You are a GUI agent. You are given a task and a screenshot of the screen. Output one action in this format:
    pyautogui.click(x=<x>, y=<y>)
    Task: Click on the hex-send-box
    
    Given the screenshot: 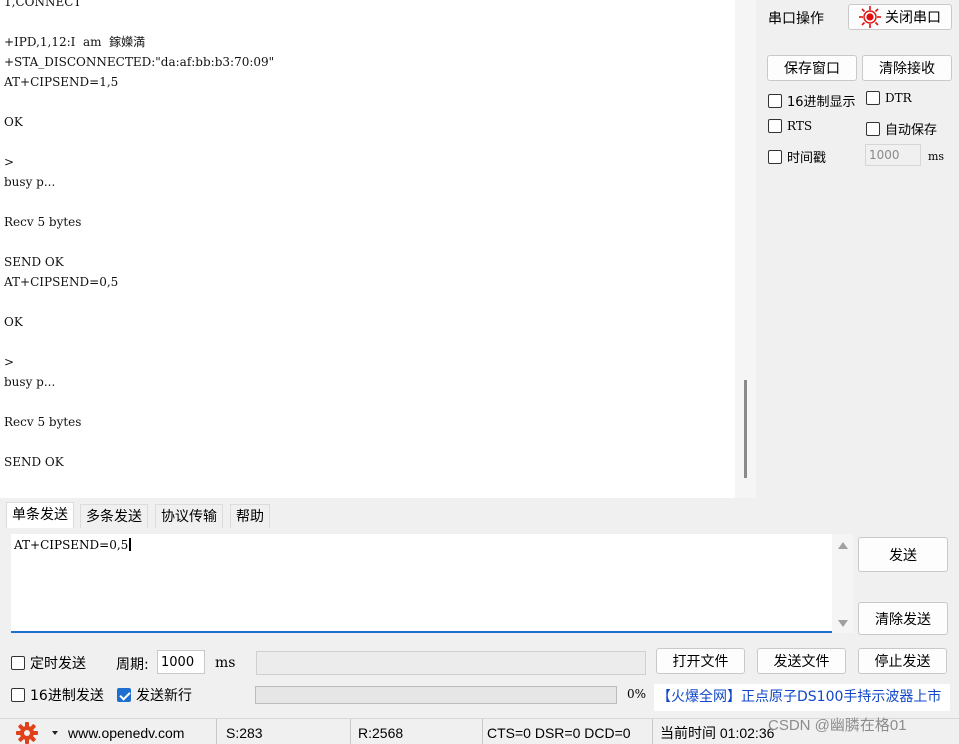 What is the action you would take?
    pyautogui.click(x=18, y=695)
    